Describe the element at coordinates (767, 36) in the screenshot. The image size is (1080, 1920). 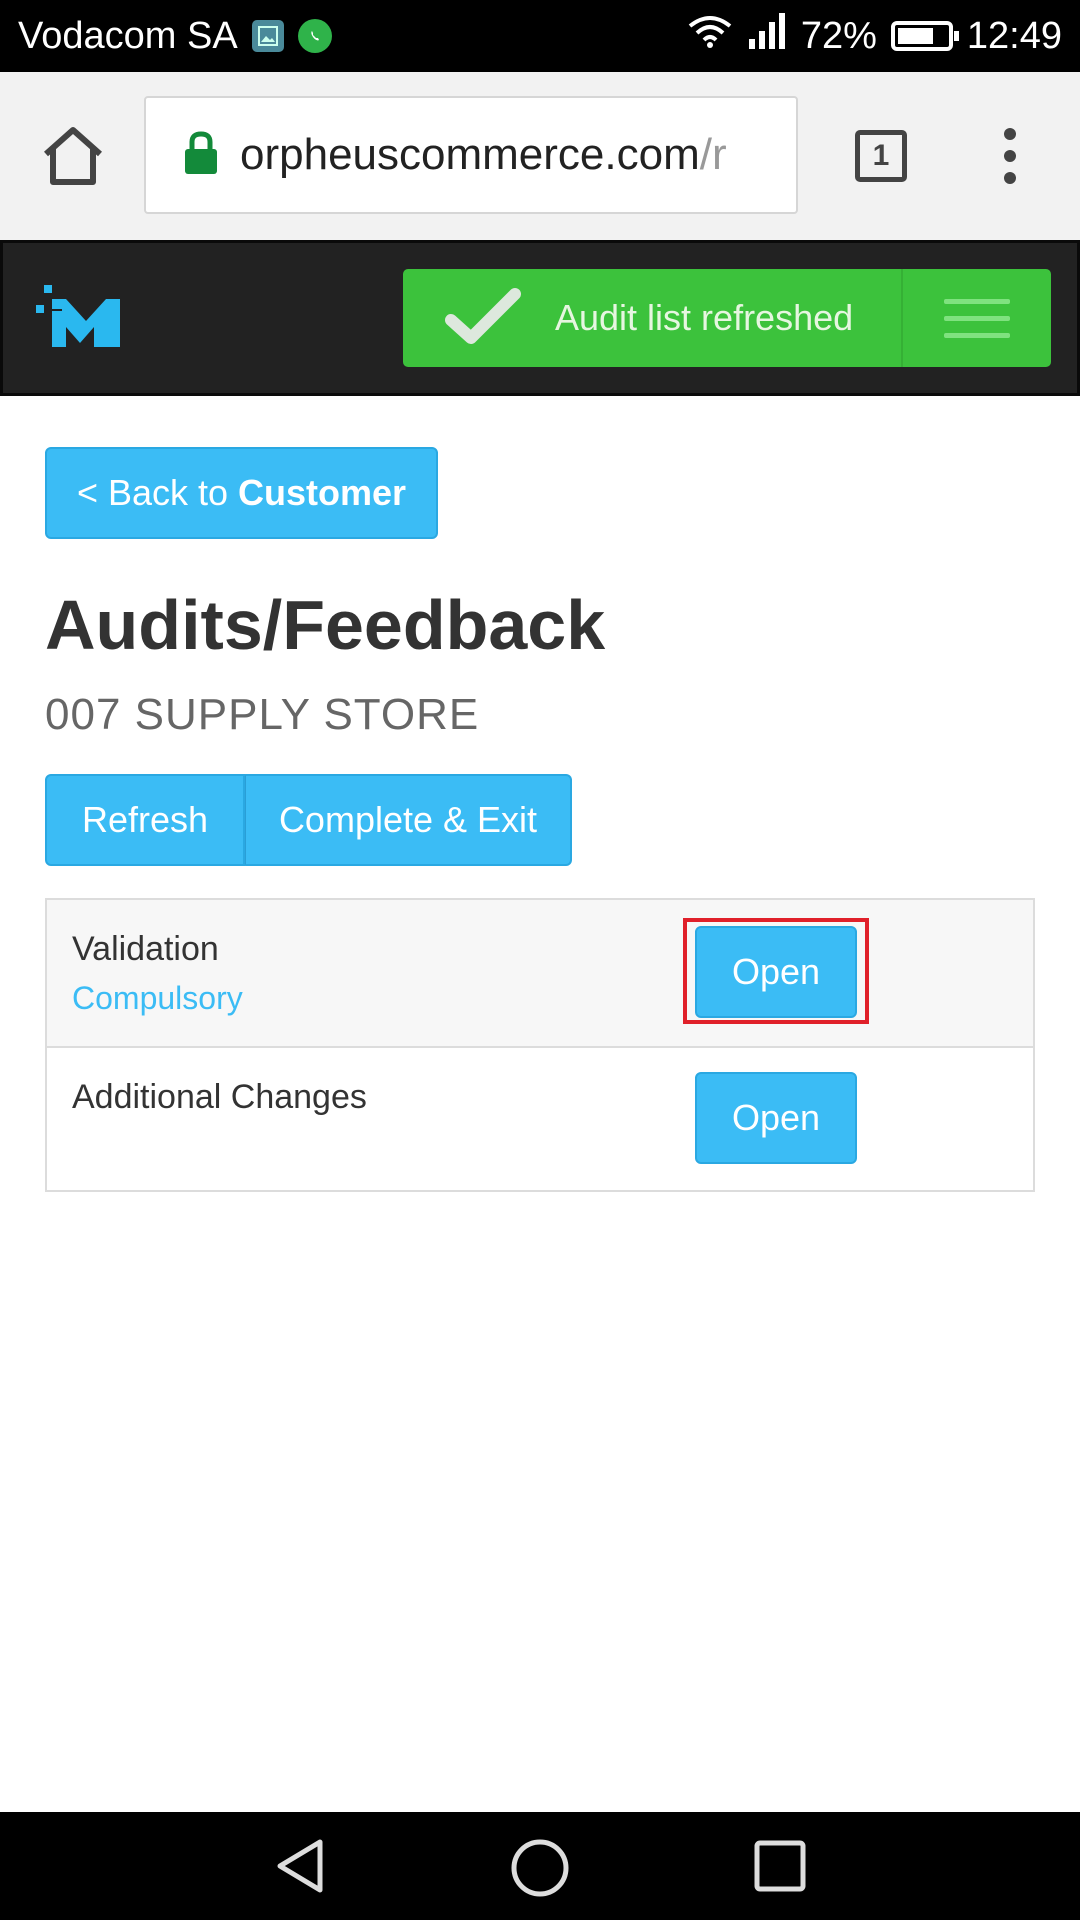
I see `signal-icon` at that location.